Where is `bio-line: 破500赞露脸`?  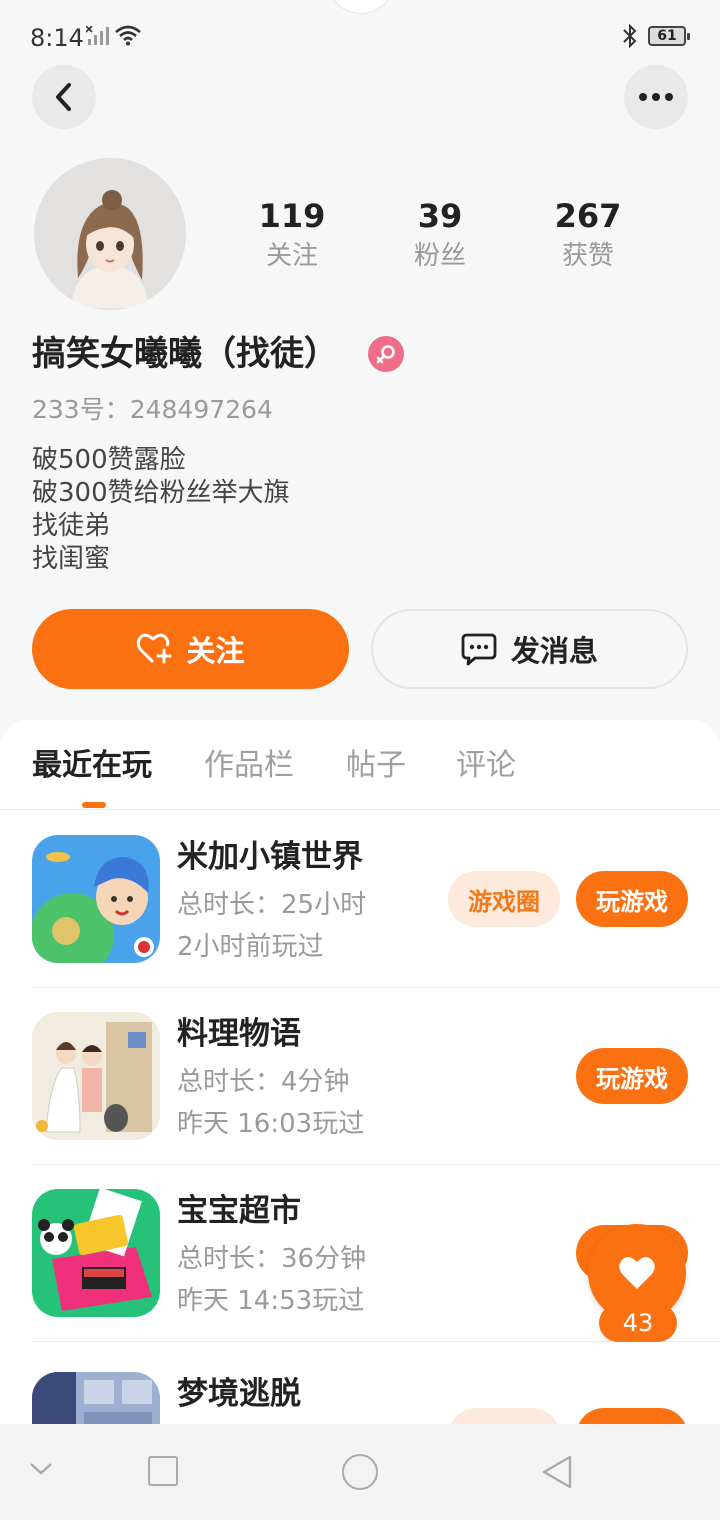
bio-line: 破500赞露脸 is located at coordinates (109, 460).